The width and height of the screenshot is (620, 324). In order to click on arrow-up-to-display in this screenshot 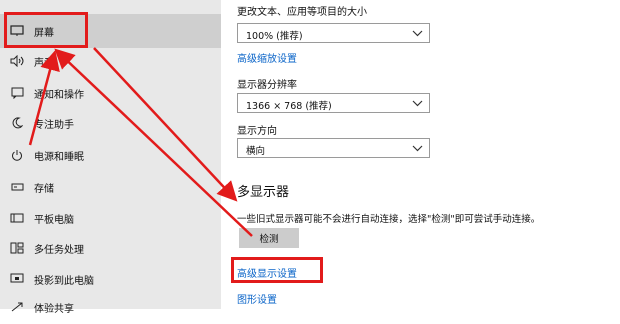, I will do `click(44, 98)`.